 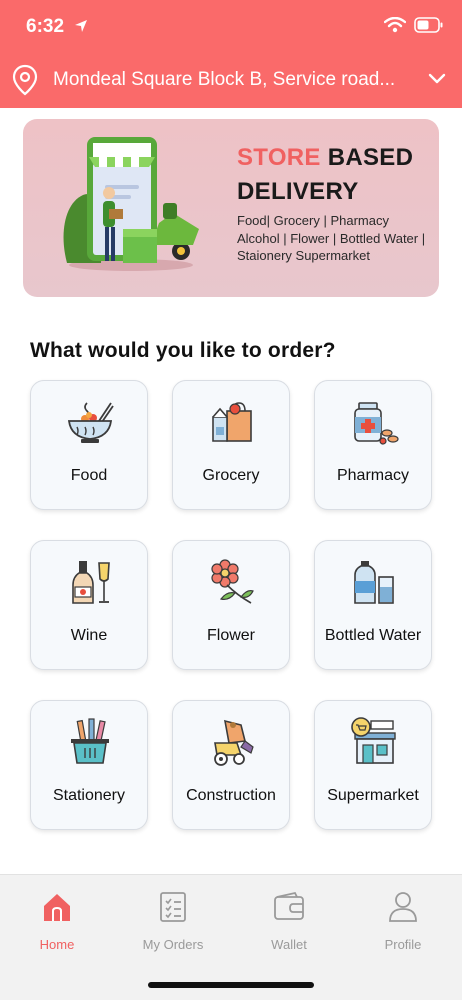 I want to click on store-front-icon, so click(x=373, y=740).